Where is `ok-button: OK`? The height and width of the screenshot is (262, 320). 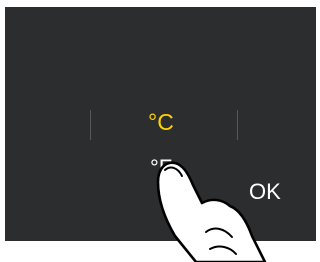 ok-button: OK is located at coordinates (265, 192).